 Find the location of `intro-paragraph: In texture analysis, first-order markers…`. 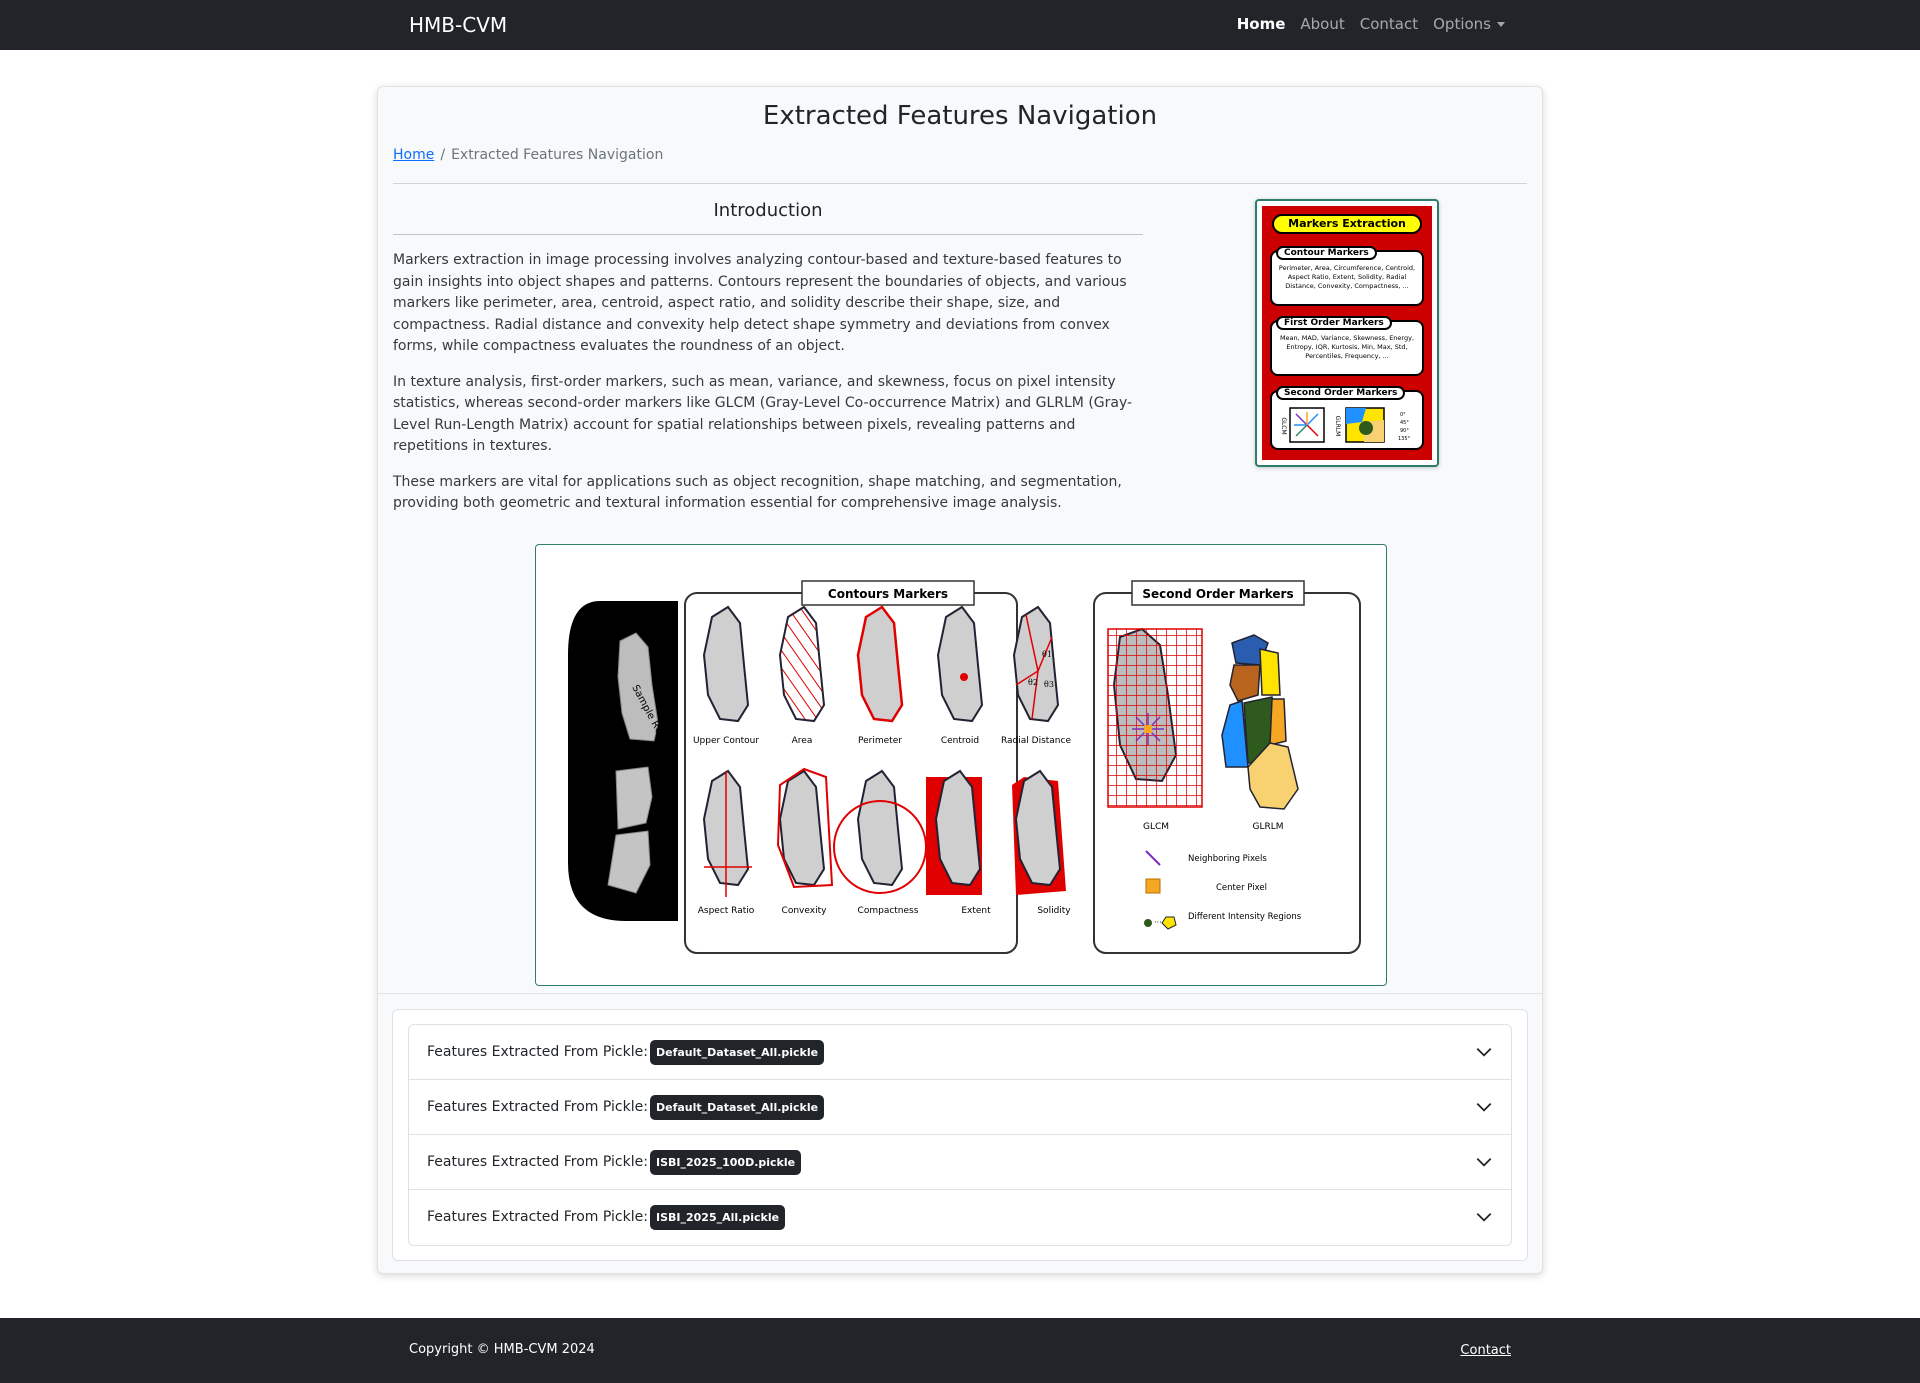

intro-paragraph: In texture analysis, first-order markers… is located at coordinates (763, 414).